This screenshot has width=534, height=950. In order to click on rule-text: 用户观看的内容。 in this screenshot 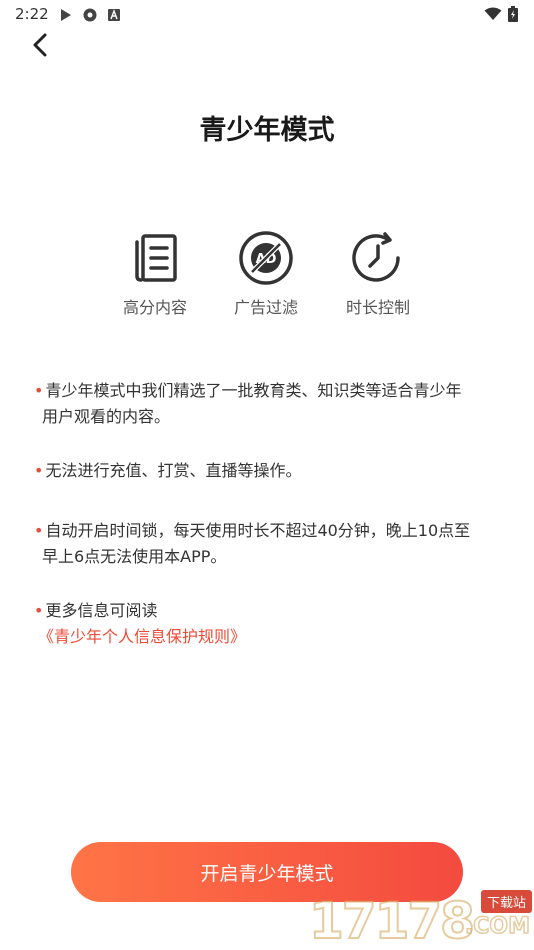, I will do `click(106, 416)`.